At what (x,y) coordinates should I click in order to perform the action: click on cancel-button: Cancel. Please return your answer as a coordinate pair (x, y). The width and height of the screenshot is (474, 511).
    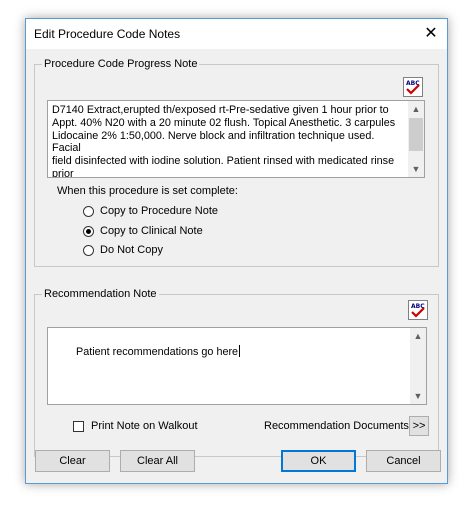
    Looking at the image, I should click on (403, 461).